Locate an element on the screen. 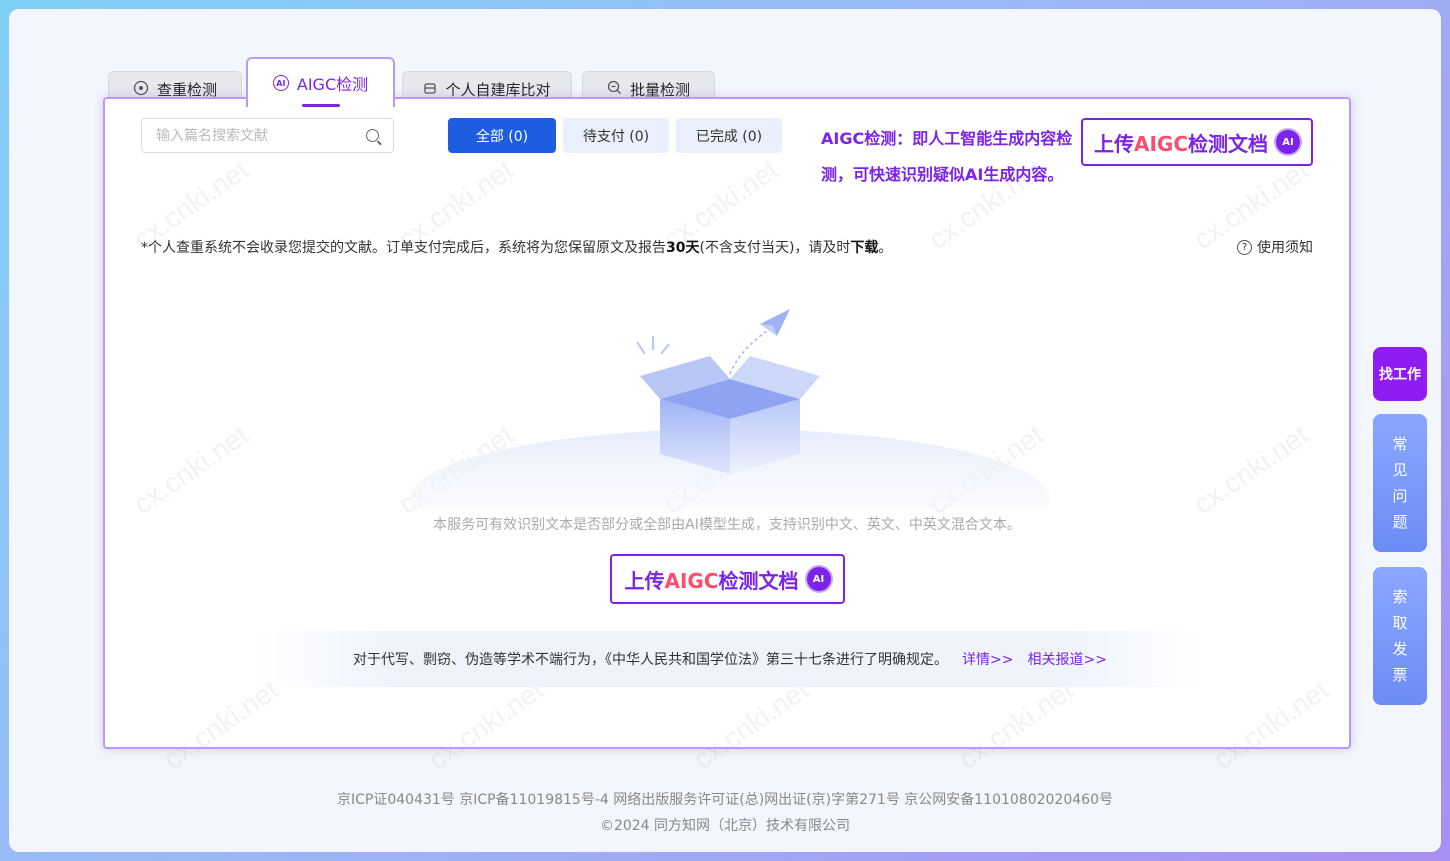  request-invoice-button: 索 取 发 票 is located at coordinates (1400, 636).